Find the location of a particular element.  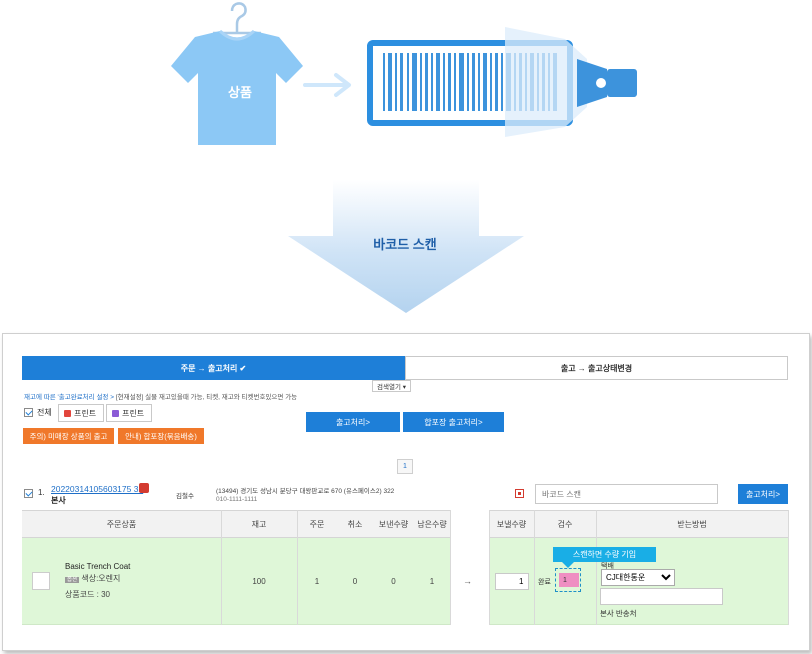

combined-ship-process-button: 합포장 출고처리> is located at coordinates (453, 422).